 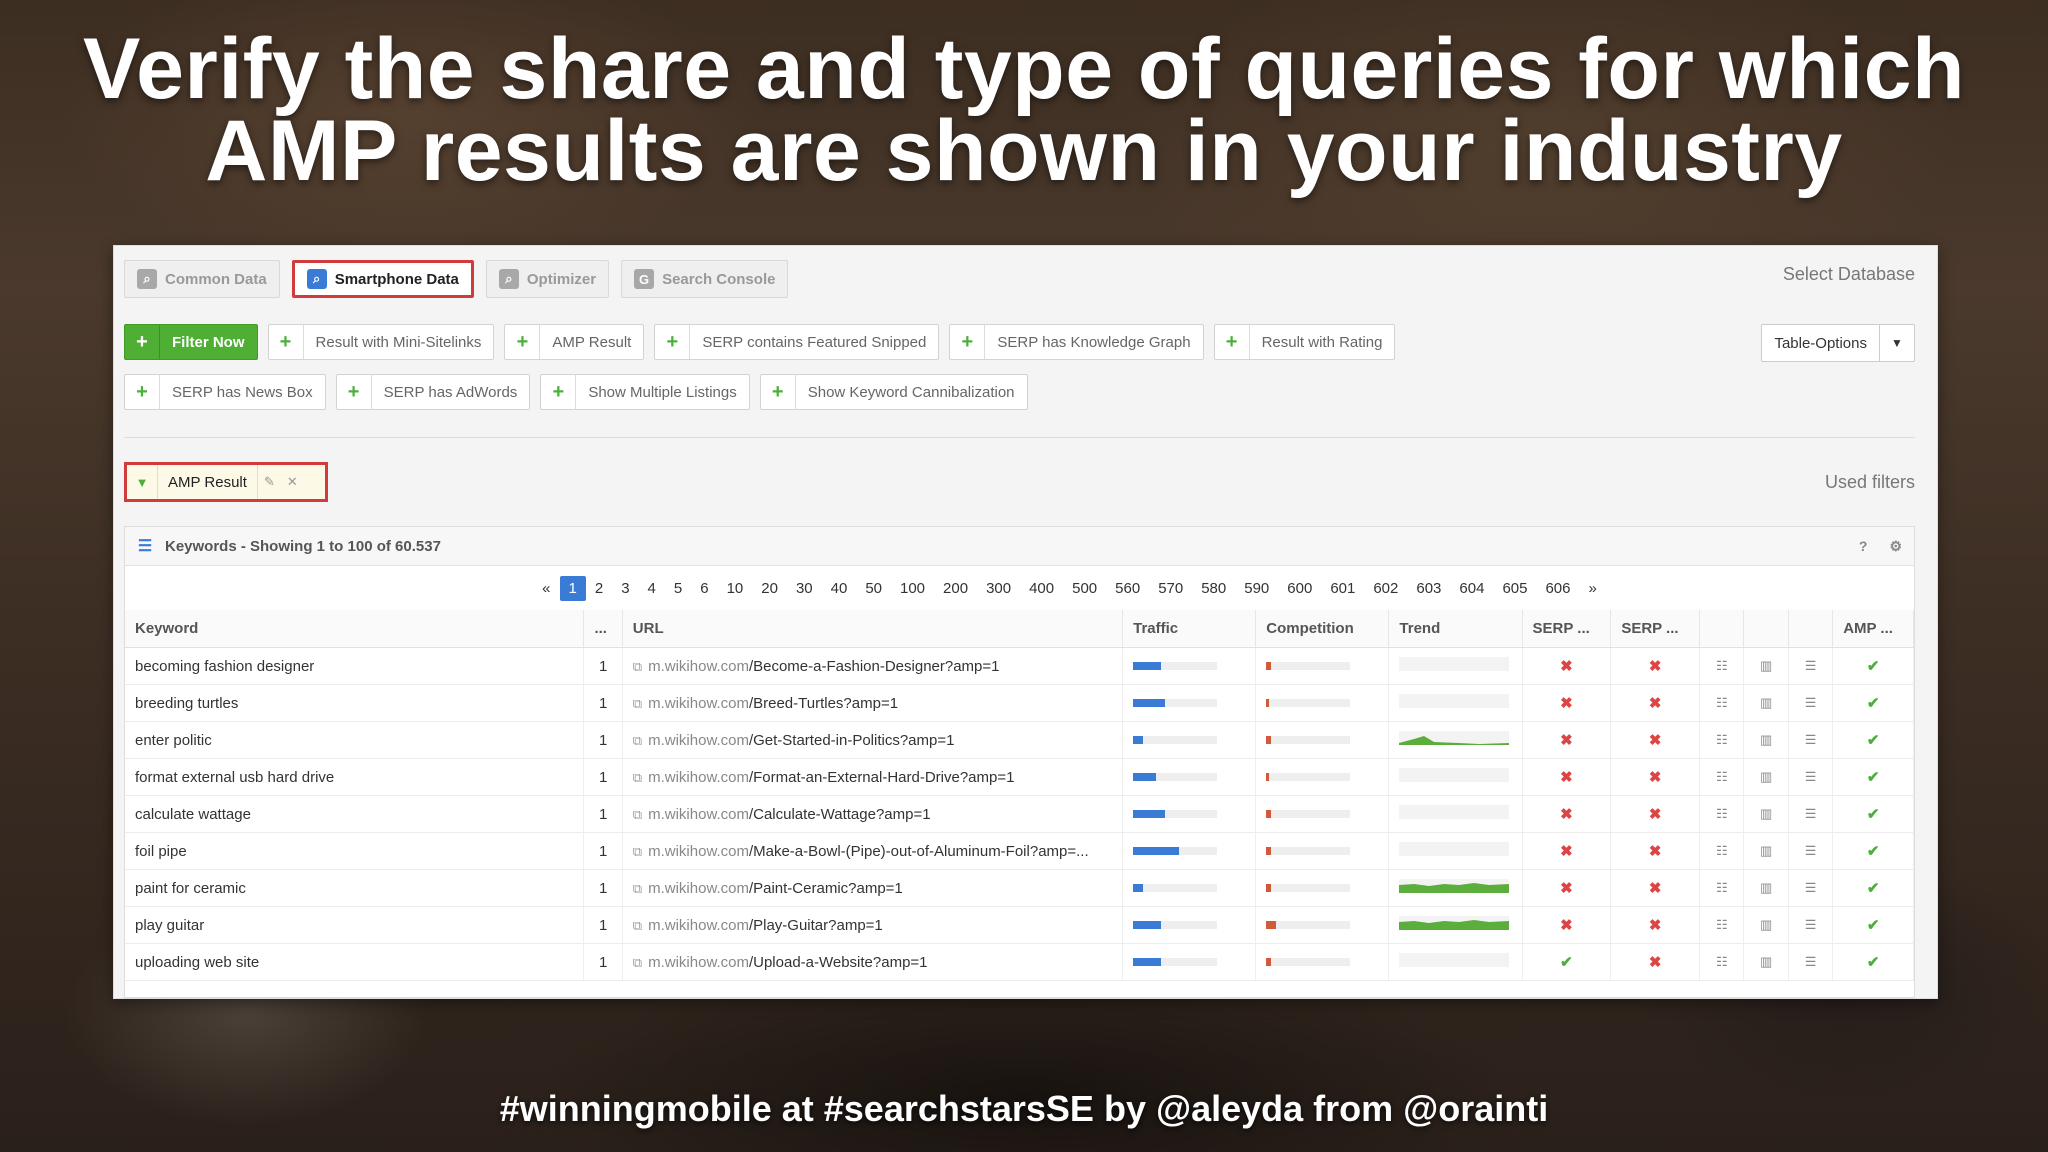 I want to click on table-options-dropdown: Table-Options ▼, so click(x=1838, y=343).